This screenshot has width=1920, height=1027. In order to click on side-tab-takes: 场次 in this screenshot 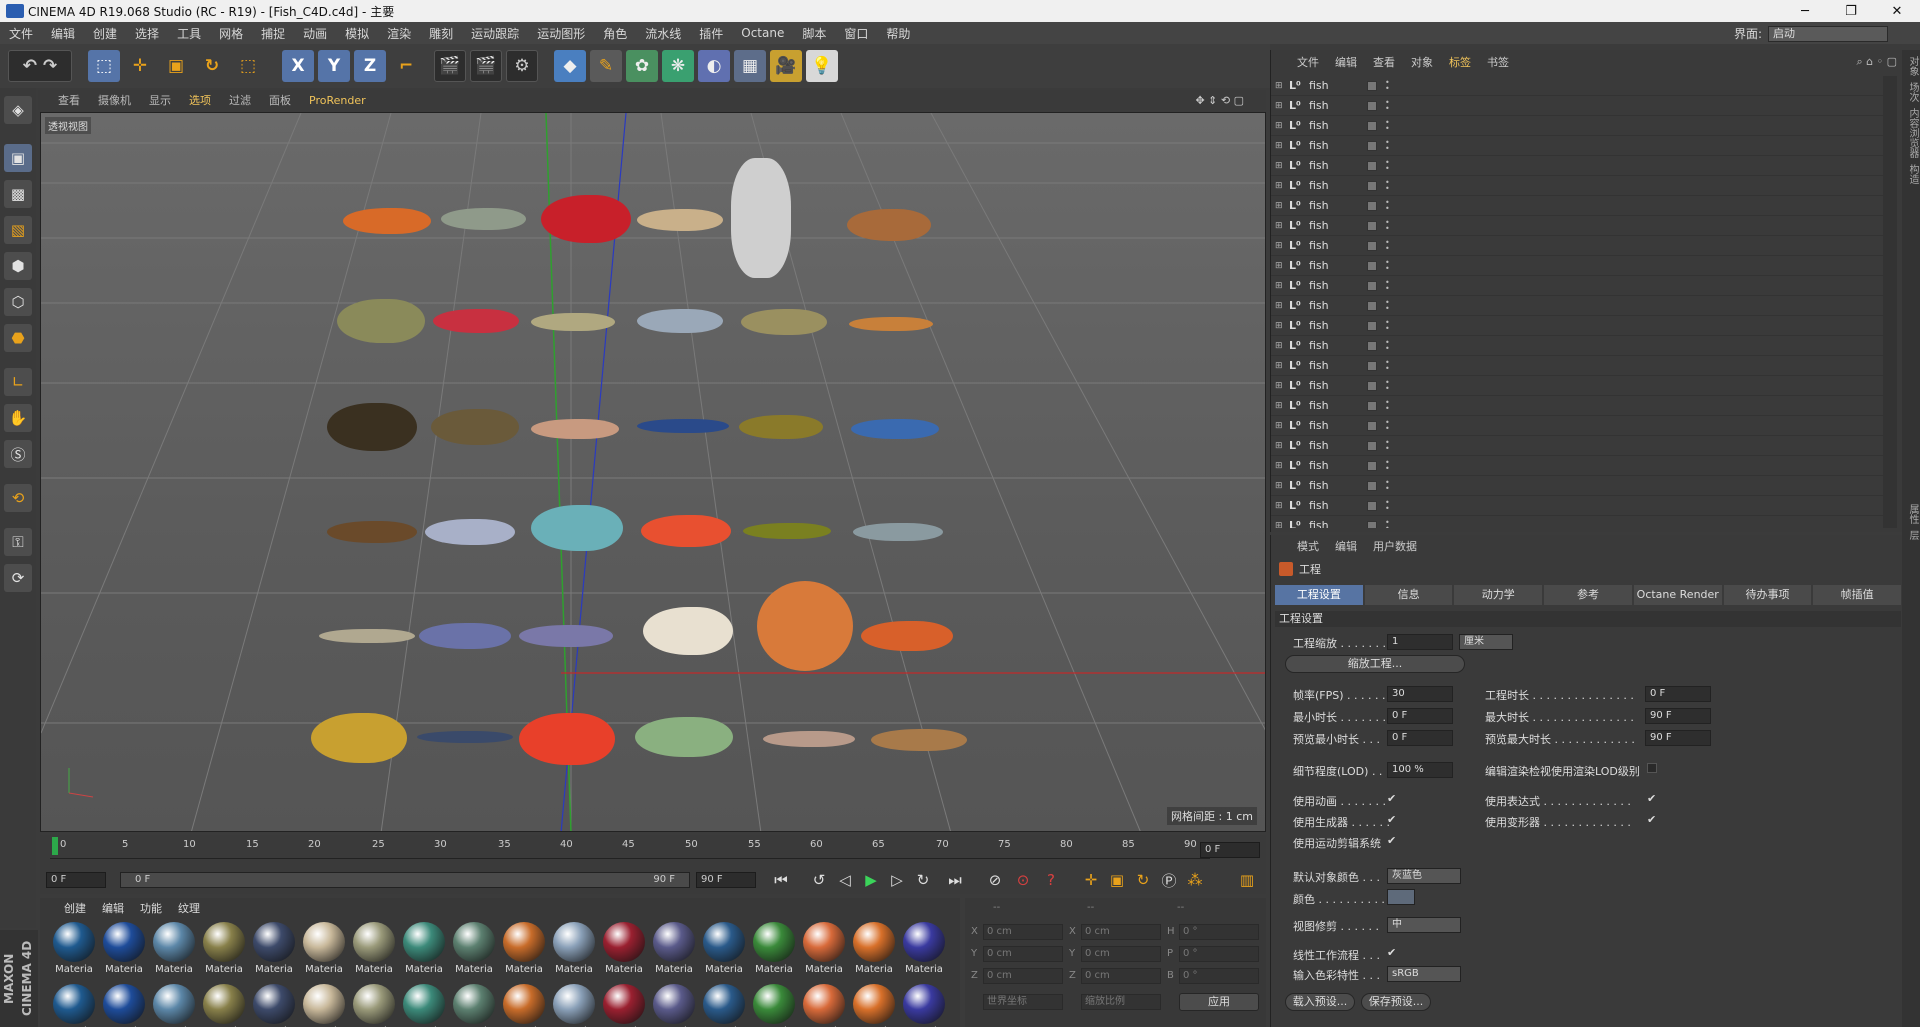, I will do `click(1912, 92)`.